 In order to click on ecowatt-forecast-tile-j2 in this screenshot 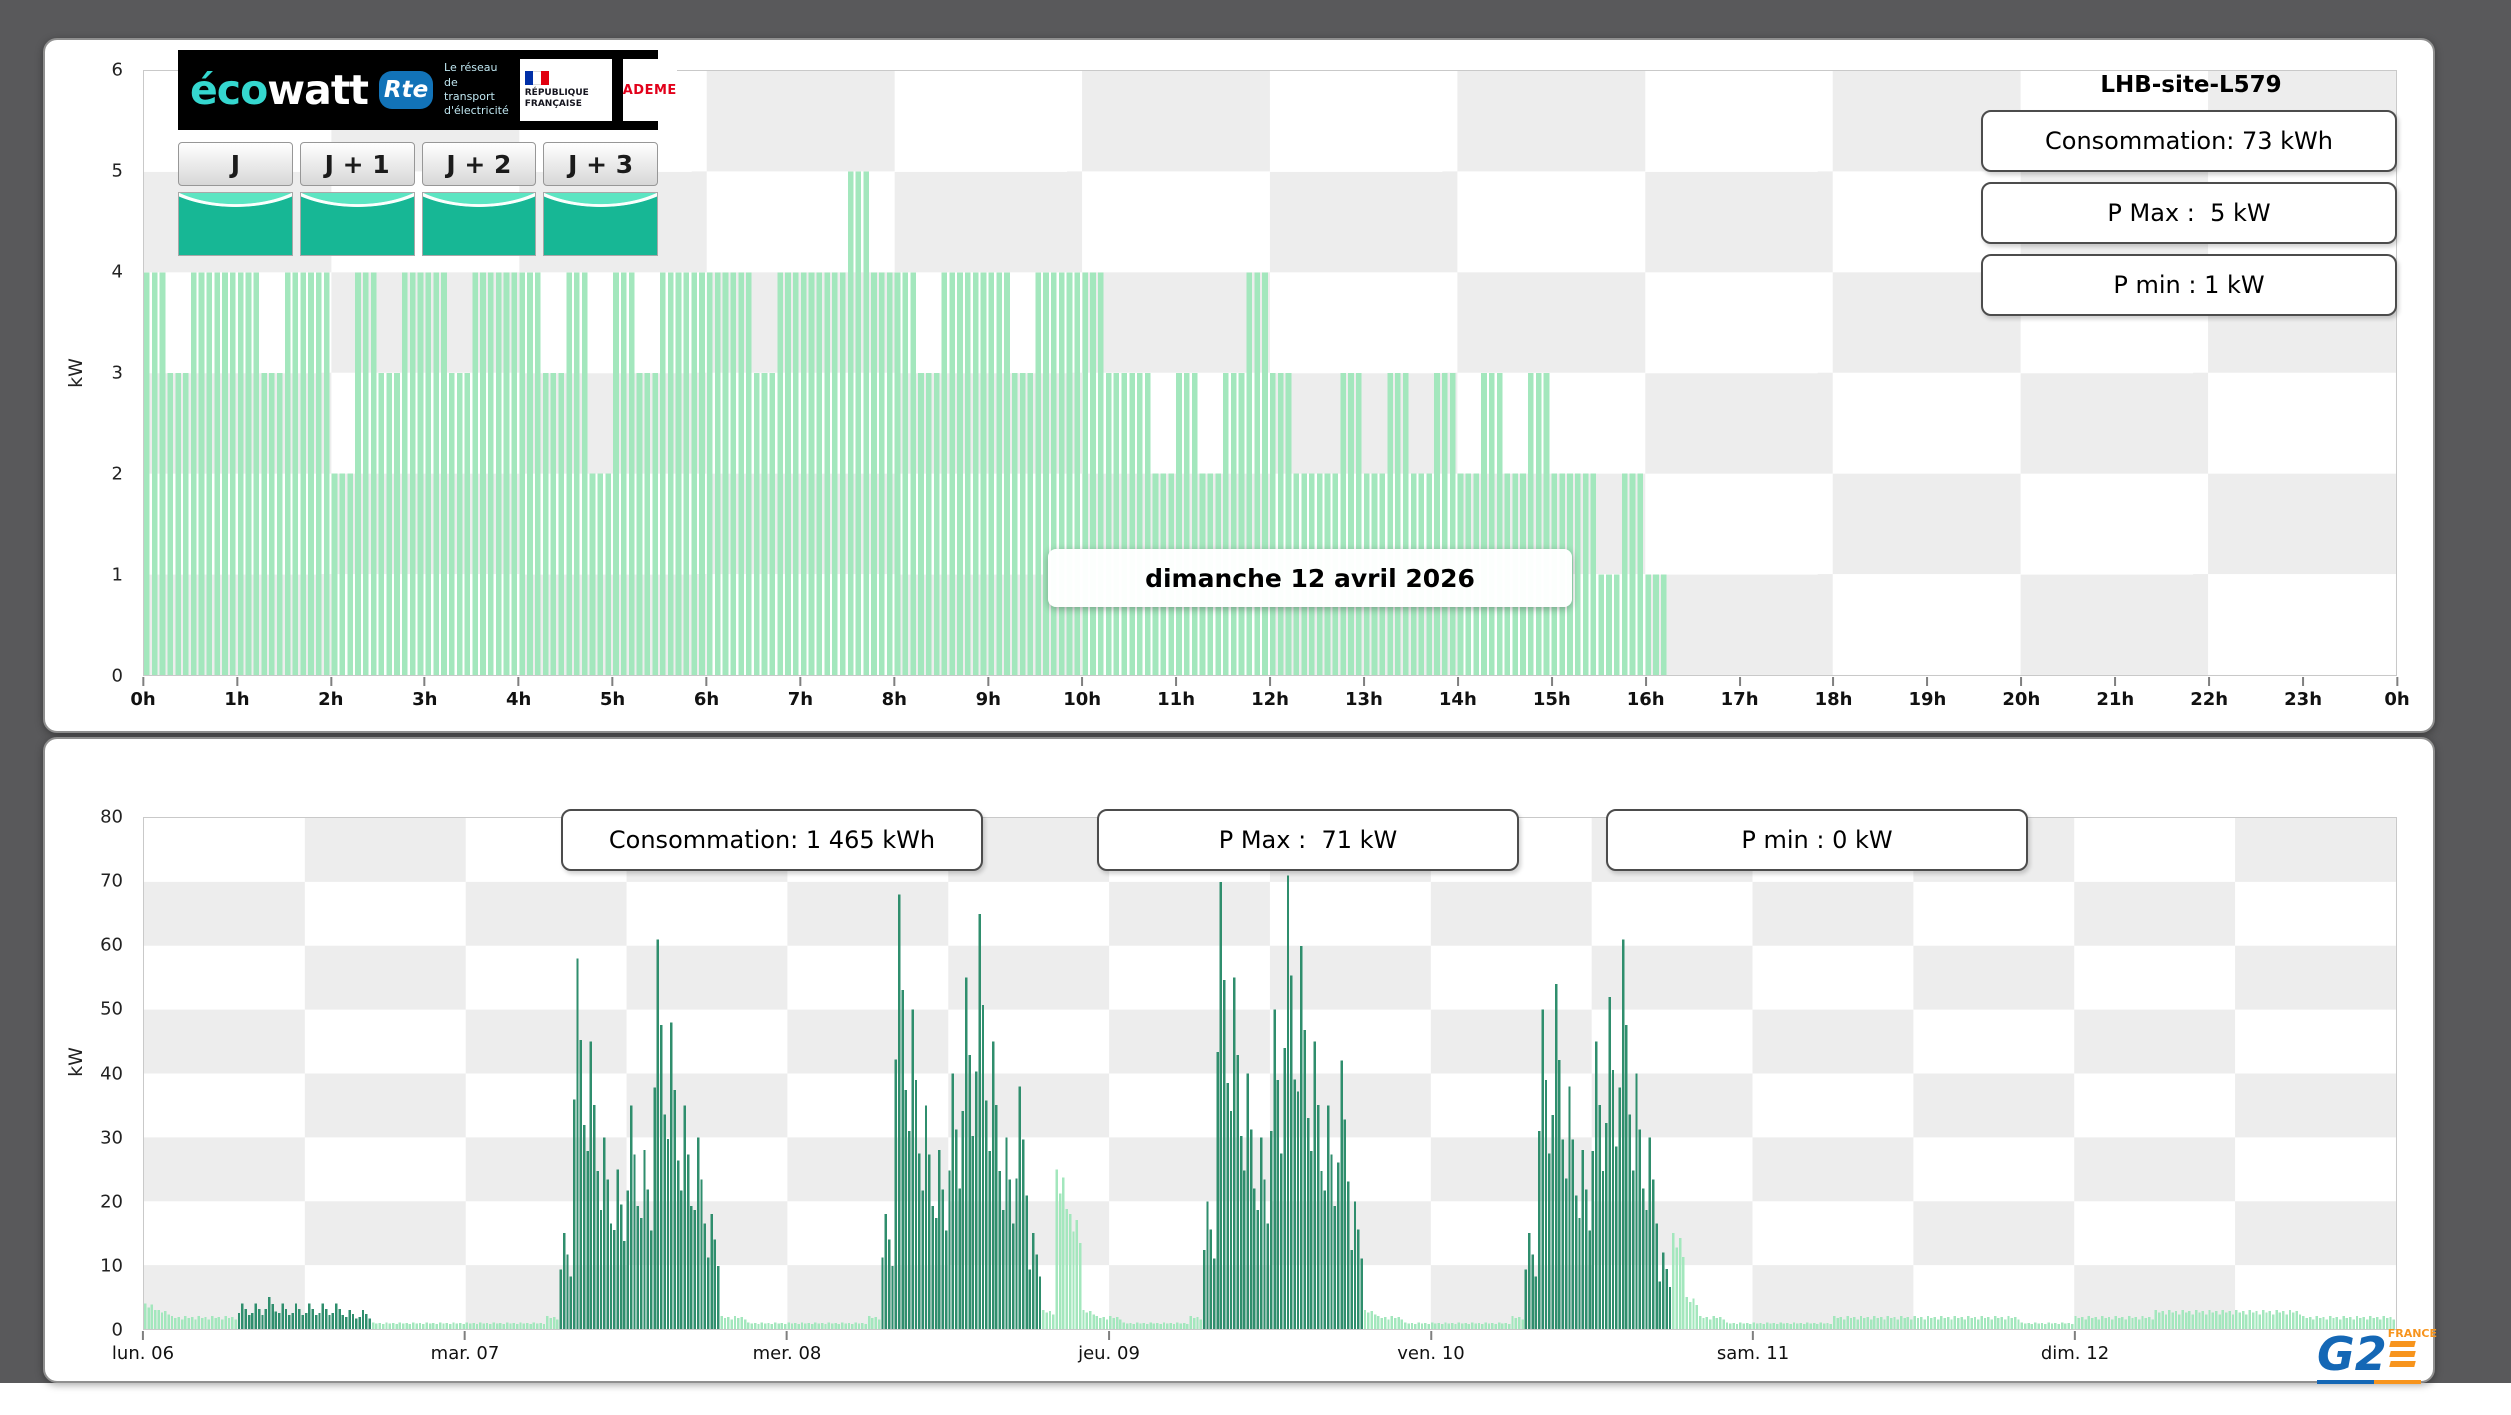, I will do `click(479, 224)`.